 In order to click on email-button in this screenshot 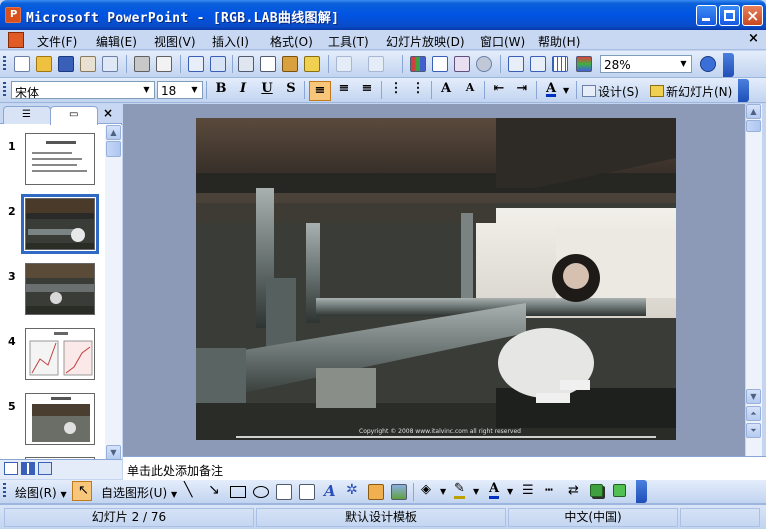, I will do `click(110, 64)`.